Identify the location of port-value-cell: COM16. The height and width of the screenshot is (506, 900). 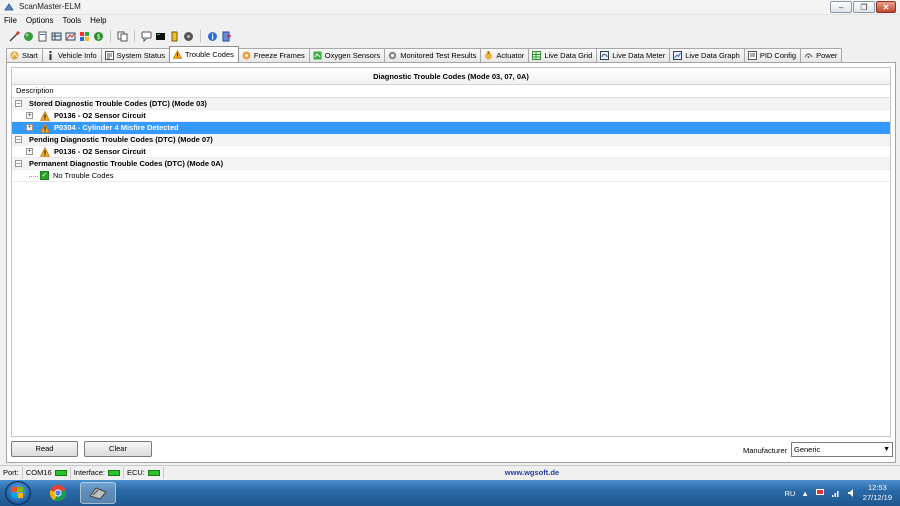
(47, 472).